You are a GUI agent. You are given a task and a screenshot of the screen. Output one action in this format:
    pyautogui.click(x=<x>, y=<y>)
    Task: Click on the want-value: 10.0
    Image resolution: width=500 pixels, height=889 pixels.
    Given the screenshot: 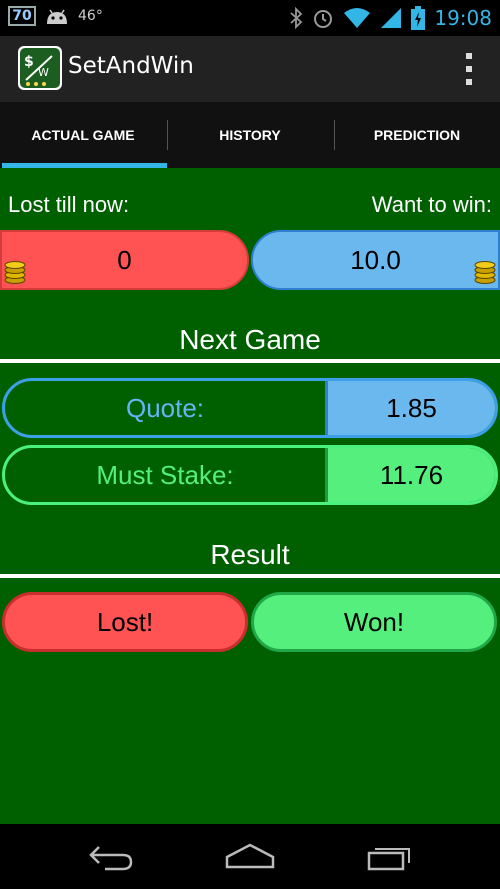 What is the action you would take?
    pyautogui.click(x=375, y=259)
    